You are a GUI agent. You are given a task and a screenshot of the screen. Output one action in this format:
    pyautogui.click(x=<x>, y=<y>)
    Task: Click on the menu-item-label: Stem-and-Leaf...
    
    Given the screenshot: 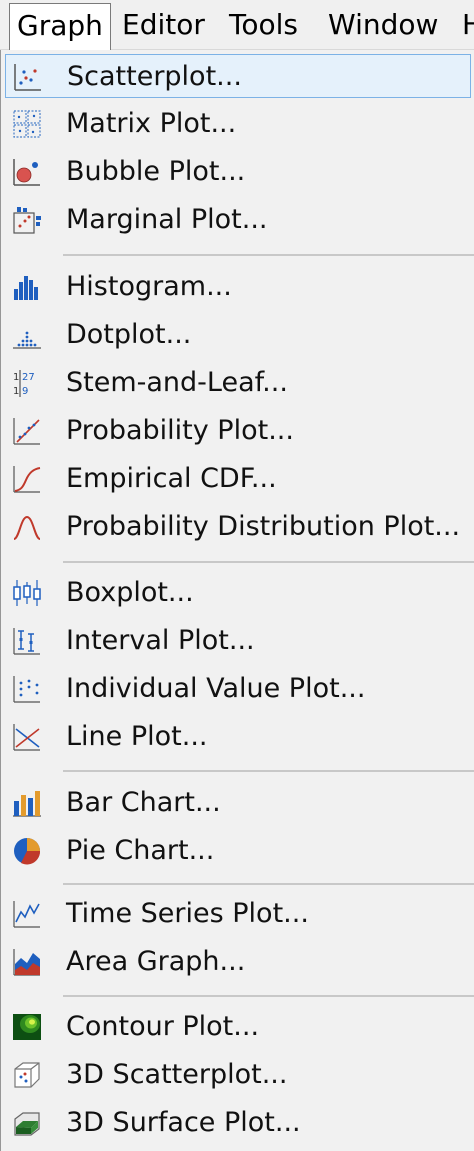 What is the action you would take?
    pyautogui.click(x=177, y=382)
    